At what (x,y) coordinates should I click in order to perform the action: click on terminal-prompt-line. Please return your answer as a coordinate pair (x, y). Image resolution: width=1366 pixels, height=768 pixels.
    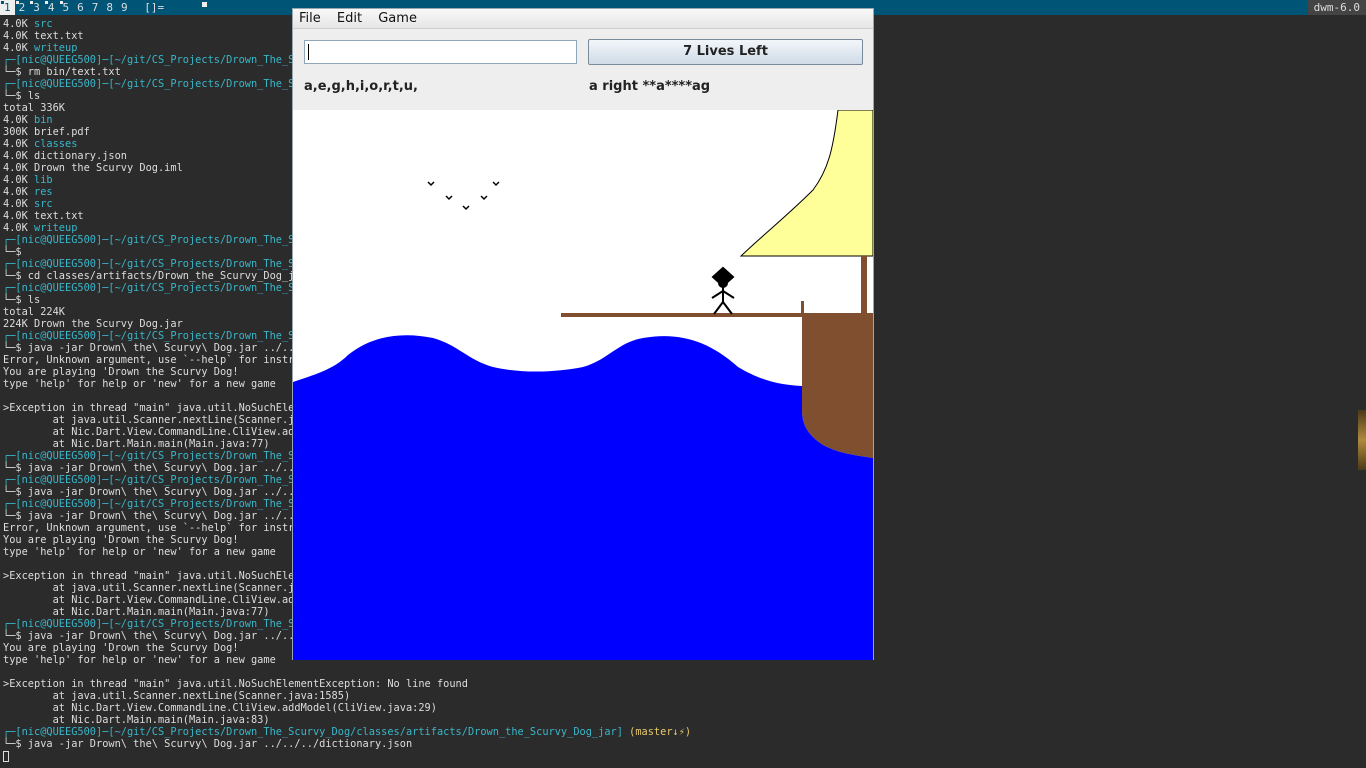
    Looking at the image, I should click on (347, 756).